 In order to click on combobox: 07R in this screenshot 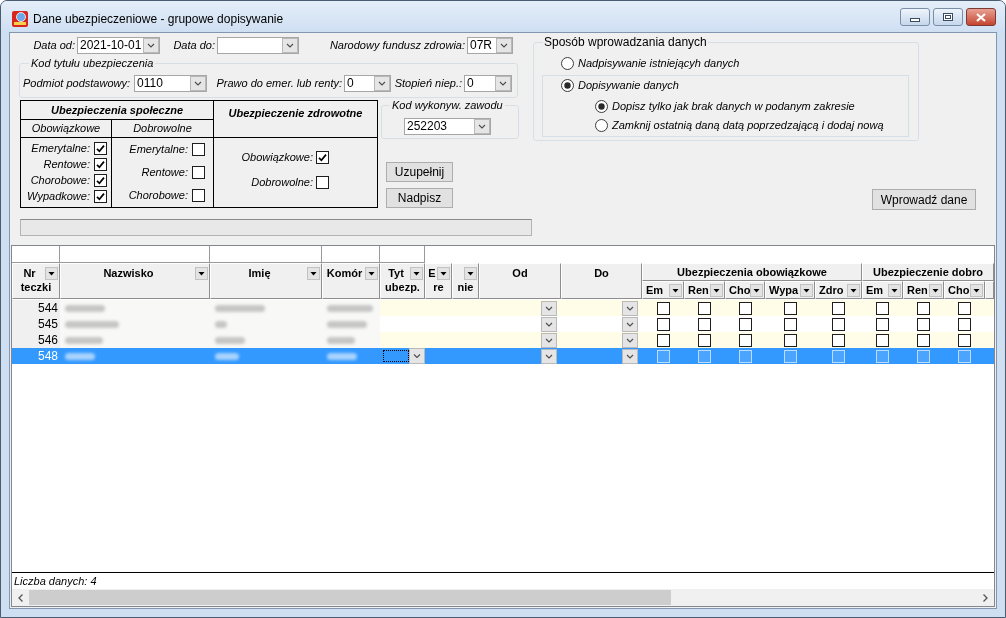, I will do `click(490, 45)`.